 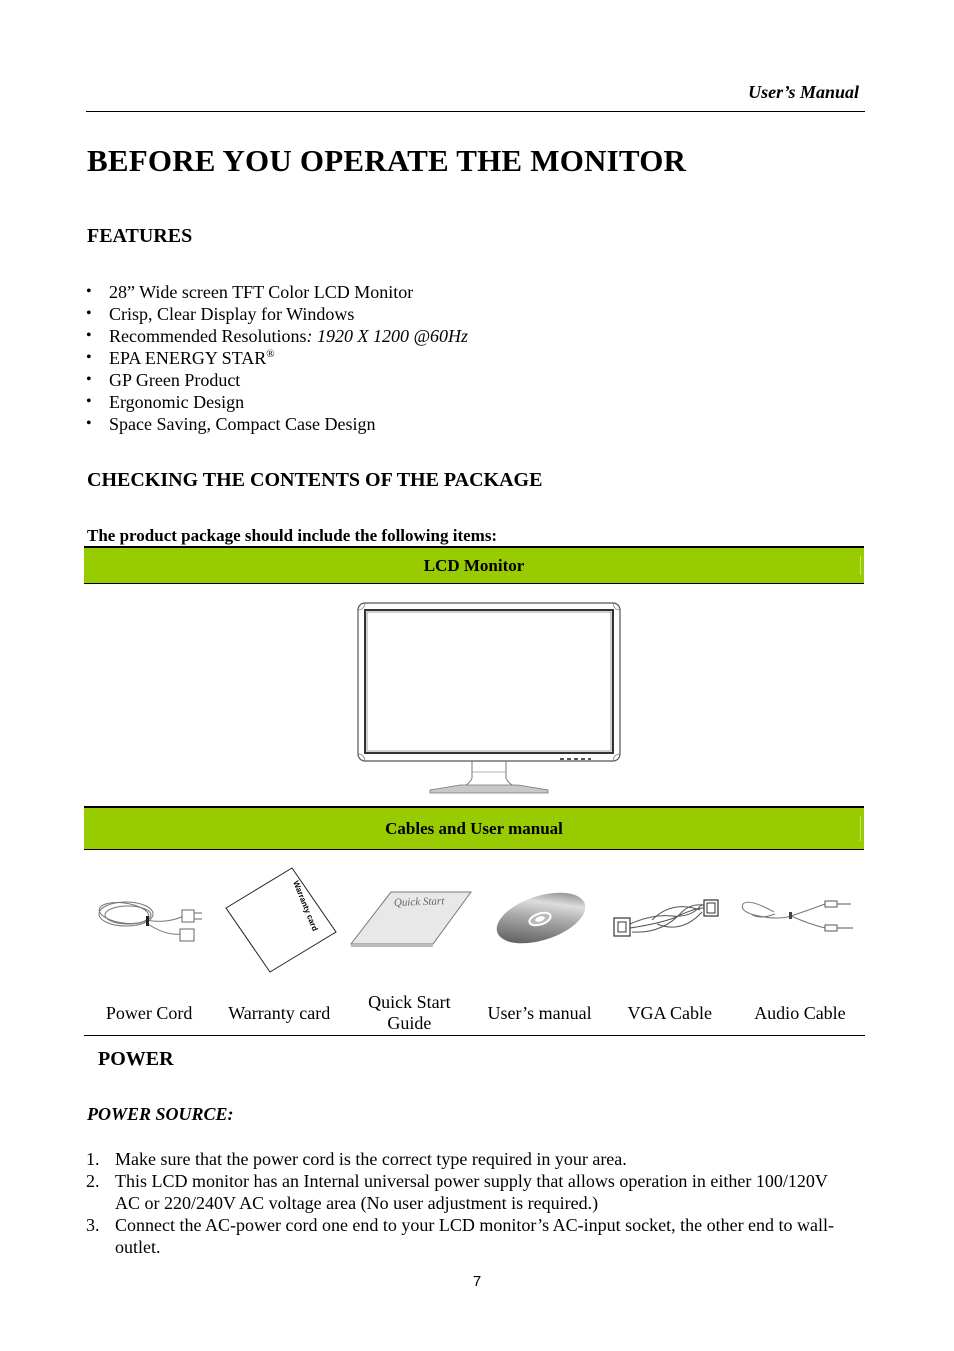 What do you see at coordinates (475, 111) in the screenshot?
I see `header-rule` at bounding box center [475, 111].